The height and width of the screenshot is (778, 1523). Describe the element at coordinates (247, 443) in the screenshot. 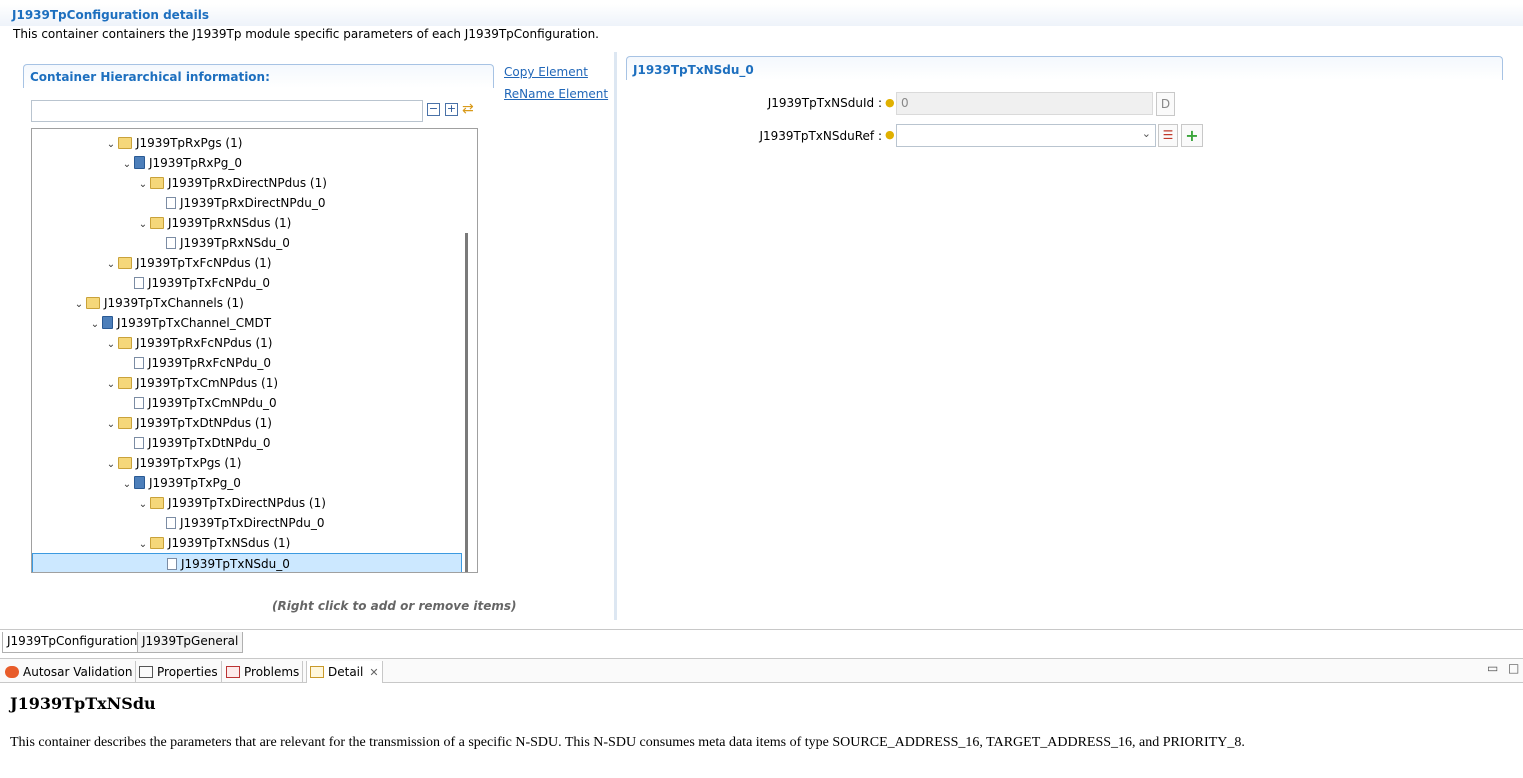

I see `tree-item: J1939TpTxDtNPdu_0` at that location.